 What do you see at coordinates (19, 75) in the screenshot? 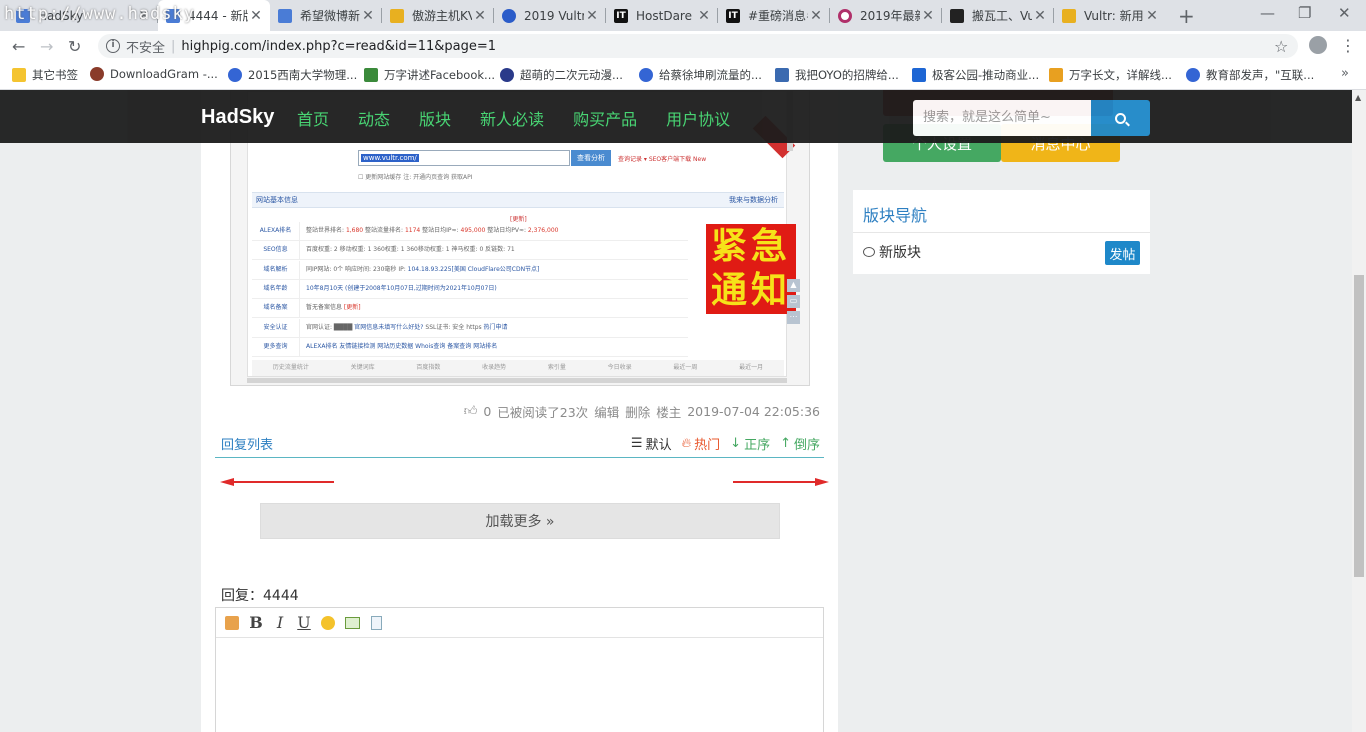
I see `folder-icon` at bounding box center [19, 75].